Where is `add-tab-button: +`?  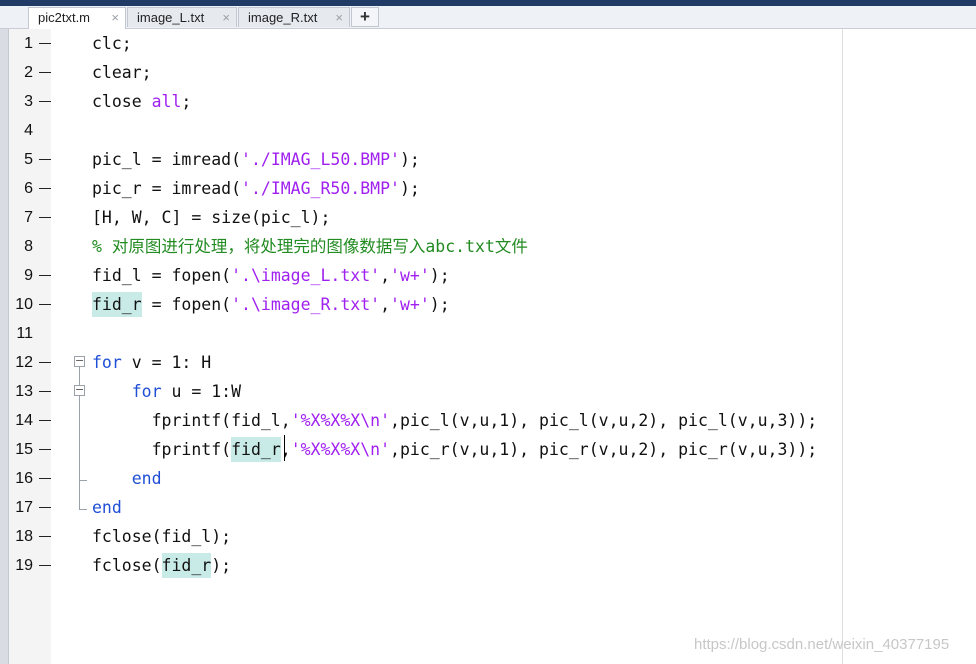 add-tab-button: + is located at coordinates (365, 17).